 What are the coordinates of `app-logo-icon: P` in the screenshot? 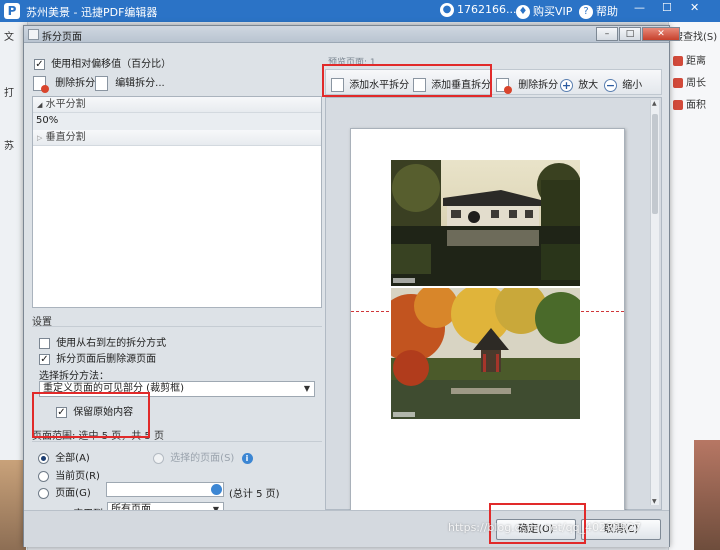 It's located at (12, 11).